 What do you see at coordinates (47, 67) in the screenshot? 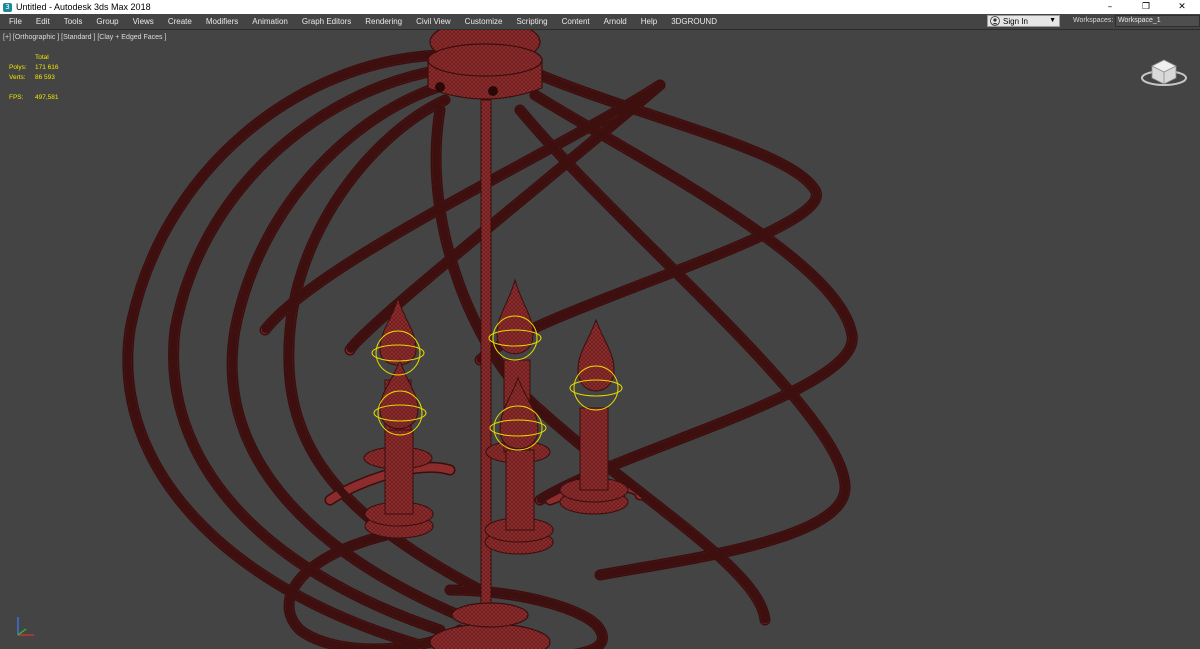
I see `stats-polys-value: 171 616` at bounding box center [47, 67].